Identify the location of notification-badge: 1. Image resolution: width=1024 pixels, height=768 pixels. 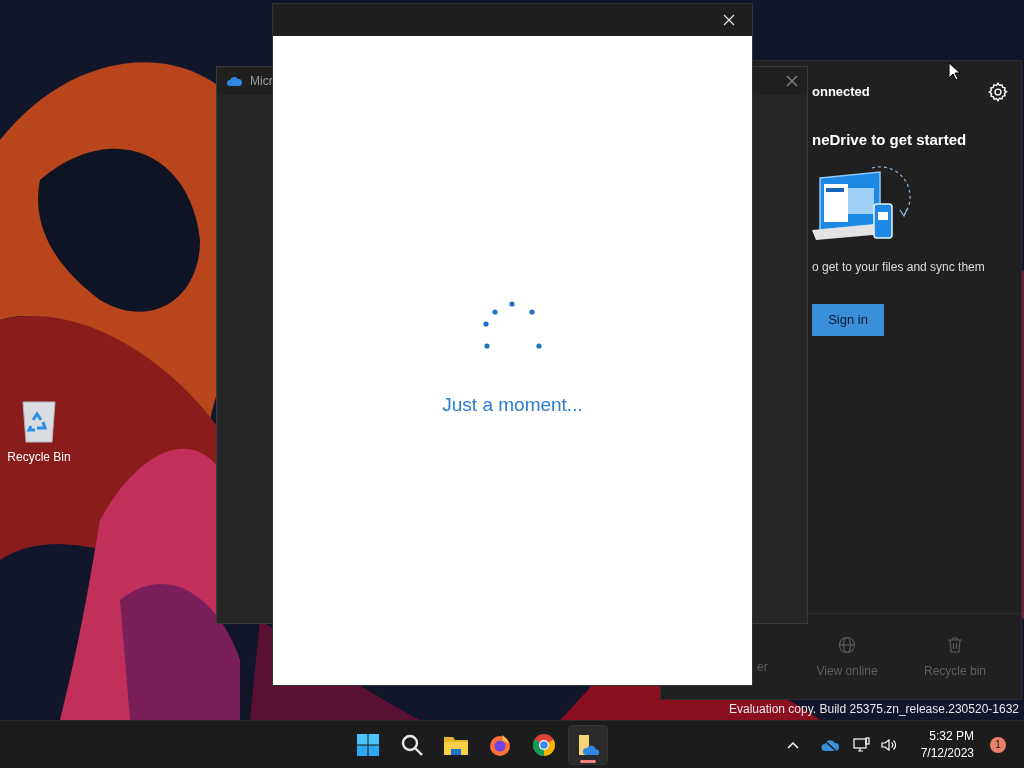
(998, 744).